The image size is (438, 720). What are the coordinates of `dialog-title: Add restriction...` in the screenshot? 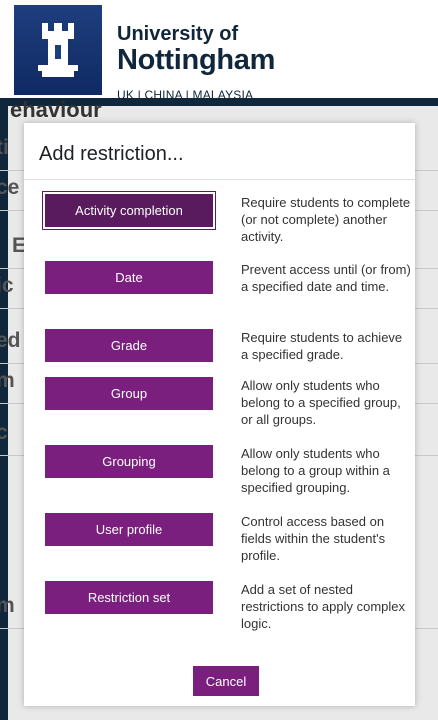 It's located at (111, 154).